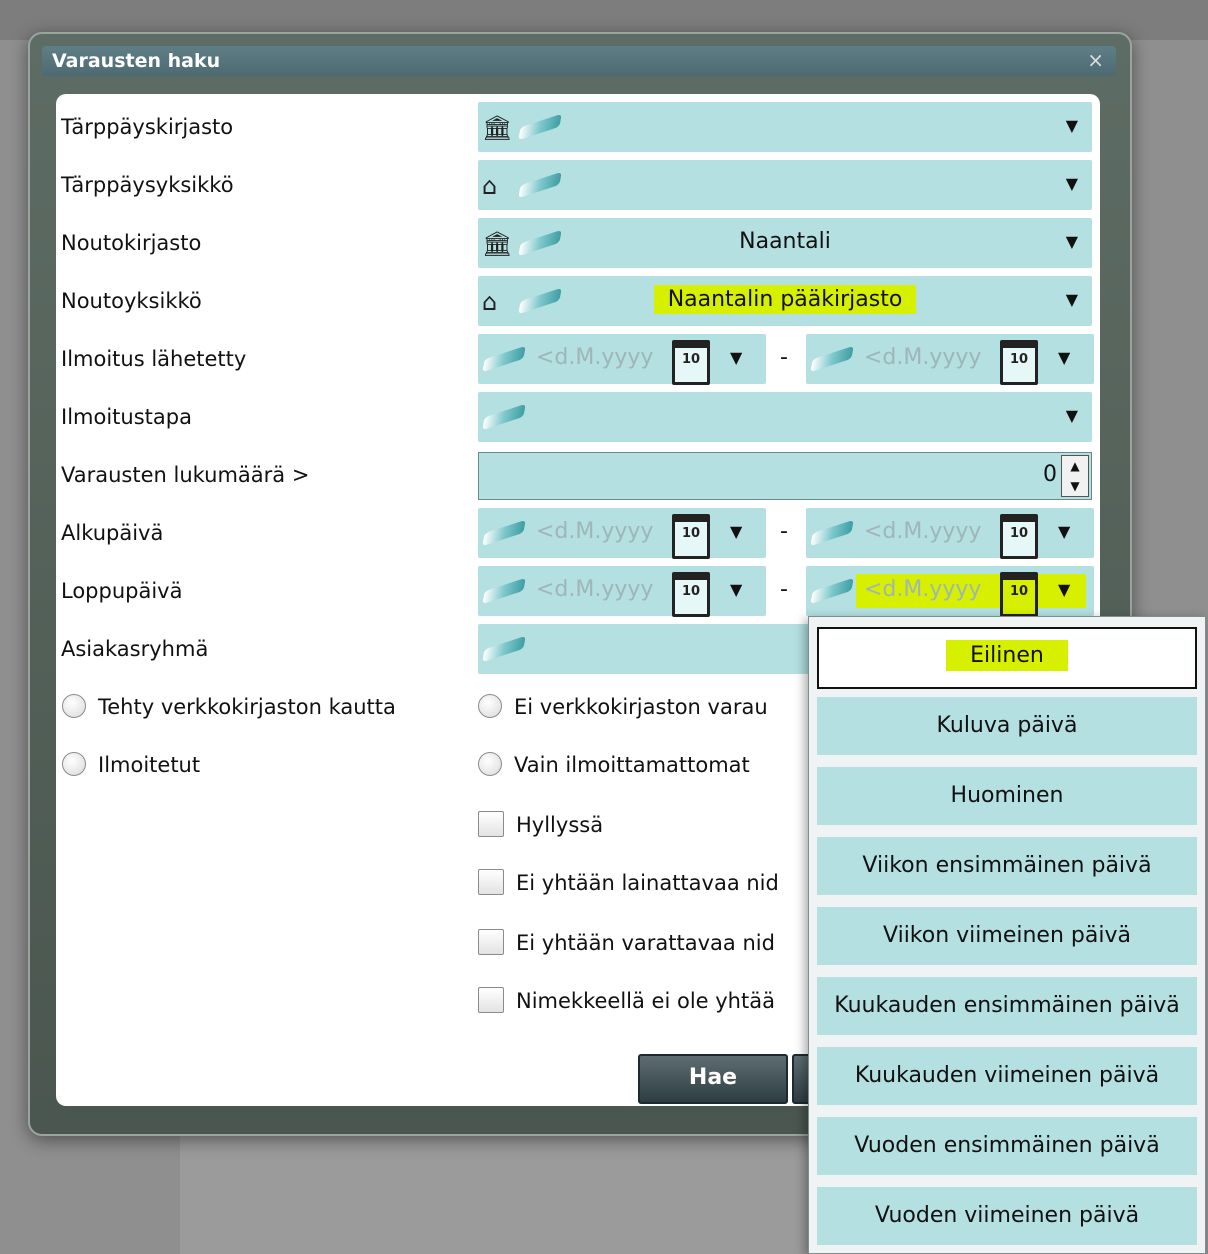  I want to click on menu-item-vuoden-ensimmainen: Vuoden ensimmäinen päivä, so click(1007, 1146).